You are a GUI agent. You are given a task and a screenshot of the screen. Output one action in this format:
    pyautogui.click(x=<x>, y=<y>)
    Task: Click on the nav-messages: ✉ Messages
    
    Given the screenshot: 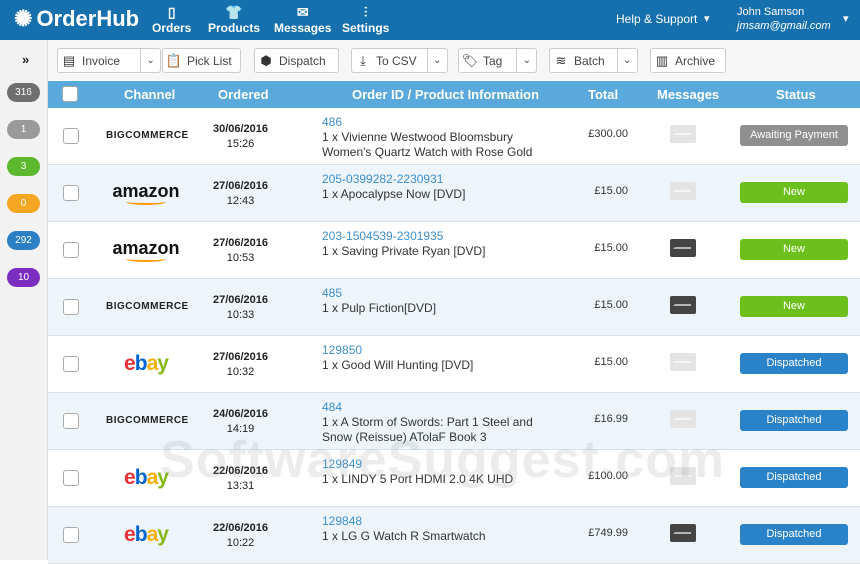 What is the action you would take?
    pyautogui.click(x=302, y=19)
    